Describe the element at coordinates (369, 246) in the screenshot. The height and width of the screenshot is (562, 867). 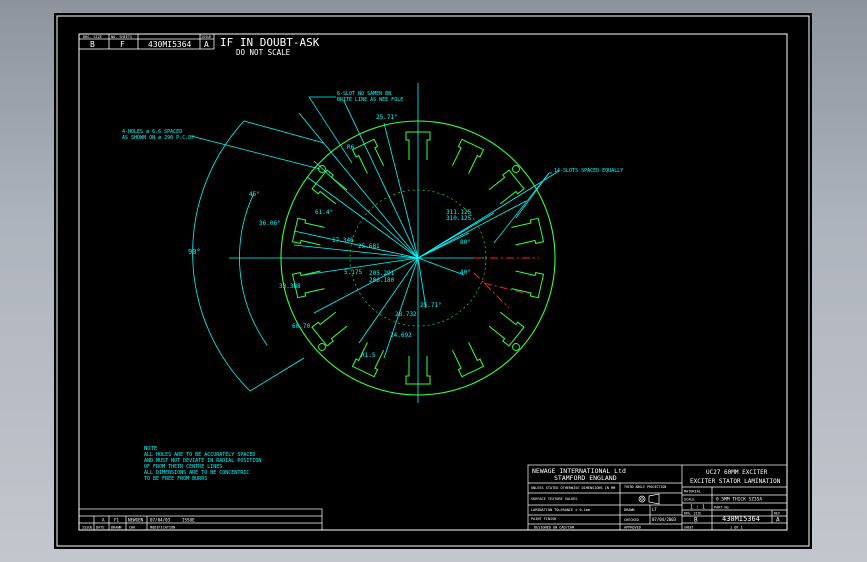
I see `dim-25681: 25.681` at that location.